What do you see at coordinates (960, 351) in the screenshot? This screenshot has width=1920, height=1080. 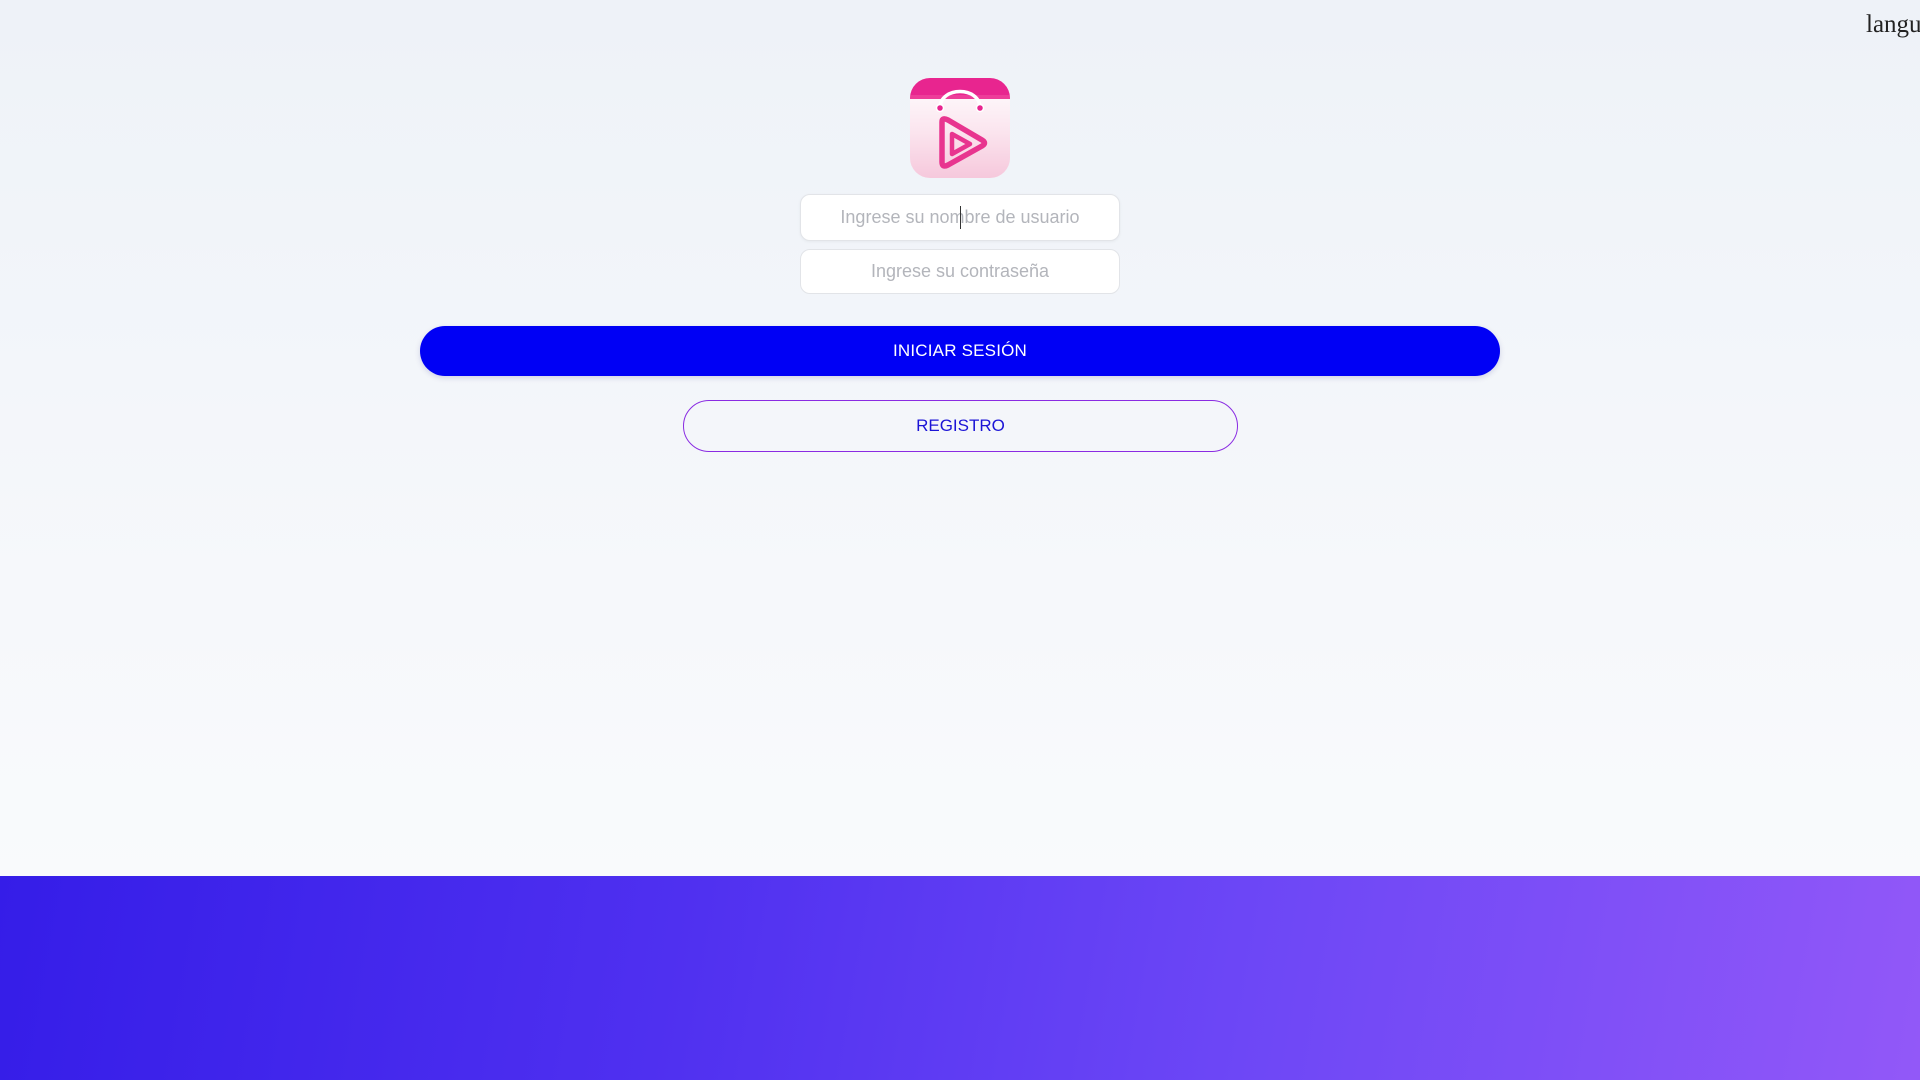 I see `login-button: INICIAR SESIÓN` at bounding box center [960, 351].